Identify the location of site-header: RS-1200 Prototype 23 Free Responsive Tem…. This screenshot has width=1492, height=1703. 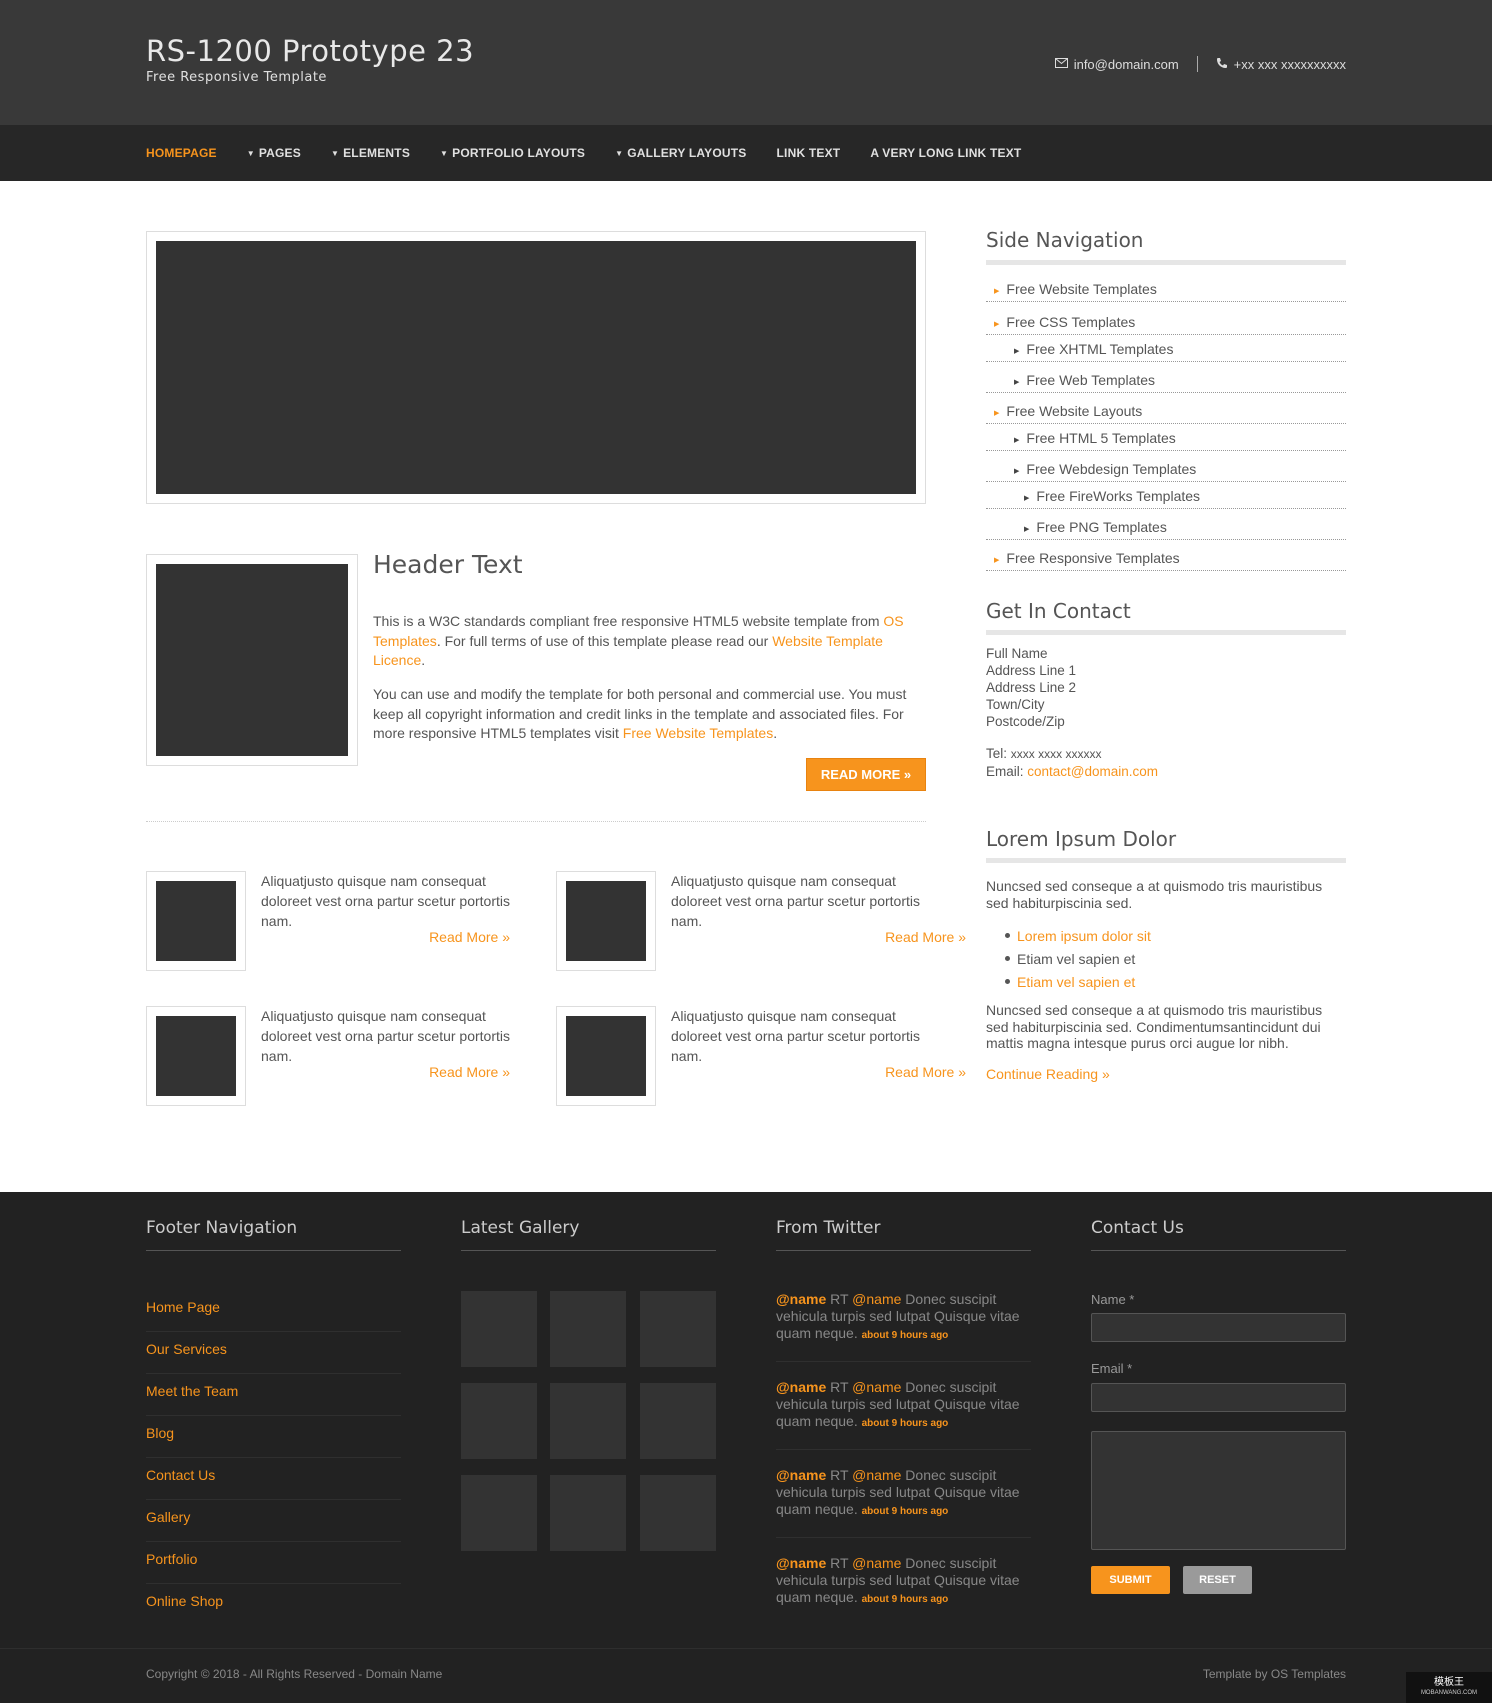
(746, 62).